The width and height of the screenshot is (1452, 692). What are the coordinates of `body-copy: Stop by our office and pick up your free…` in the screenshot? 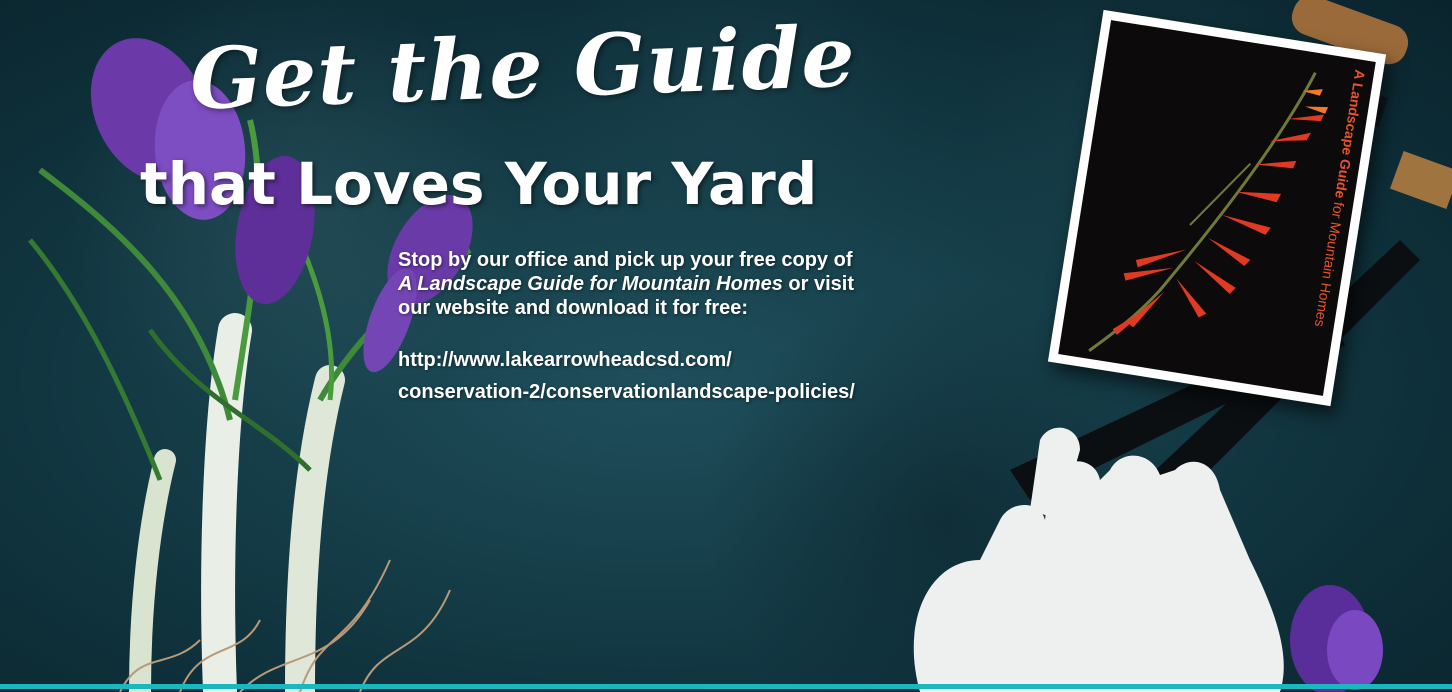 It's located at (703, 284).